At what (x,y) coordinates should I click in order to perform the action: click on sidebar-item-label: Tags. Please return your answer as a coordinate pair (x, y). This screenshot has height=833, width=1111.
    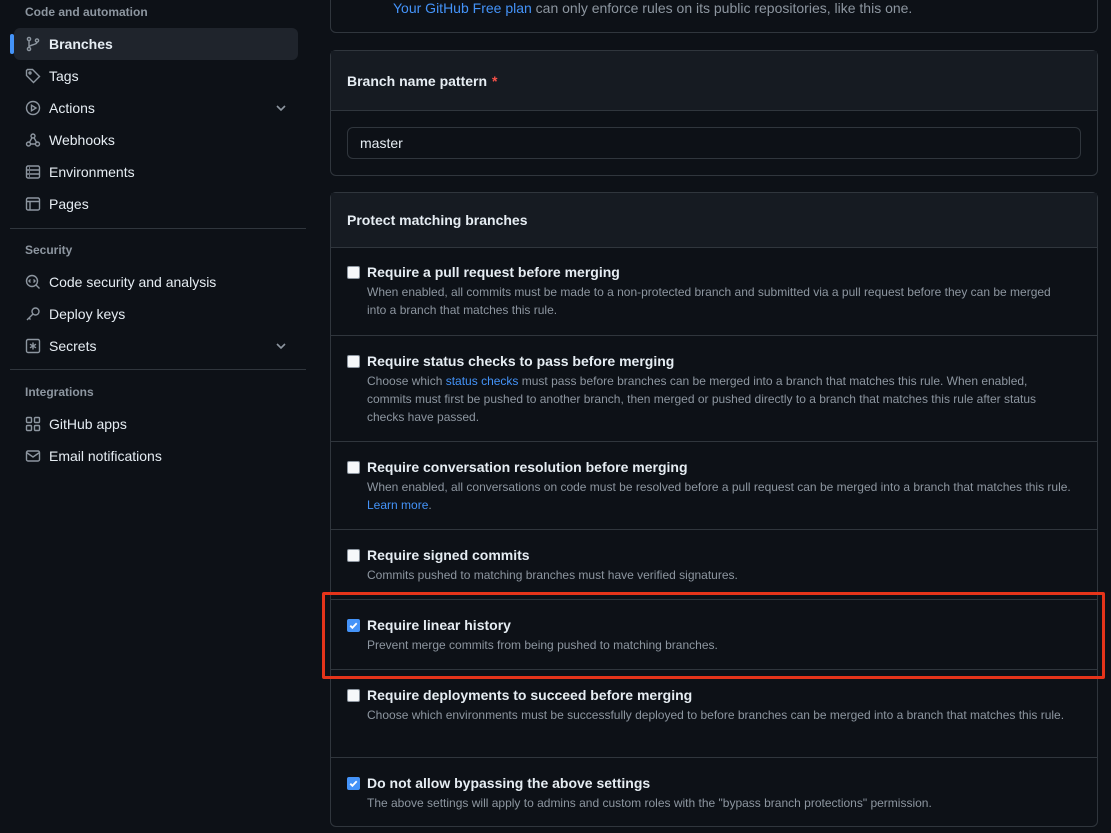
    Looking at the image, I should click on (64, 76).